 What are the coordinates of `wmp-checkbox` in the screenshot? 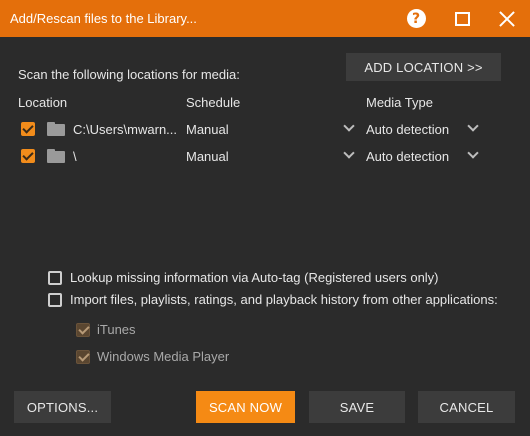 It's located at (83, 357).